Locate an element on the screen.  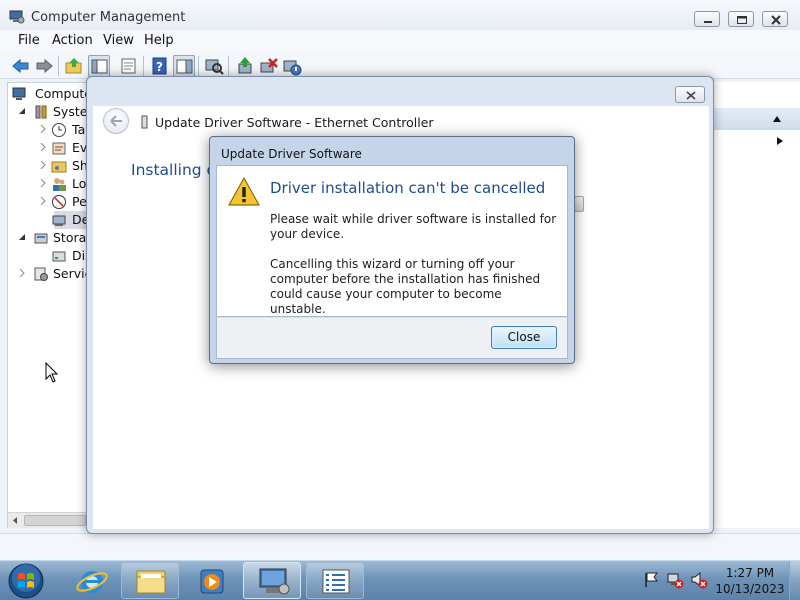
taskbar-media-player is located at coordinates (211, 580).